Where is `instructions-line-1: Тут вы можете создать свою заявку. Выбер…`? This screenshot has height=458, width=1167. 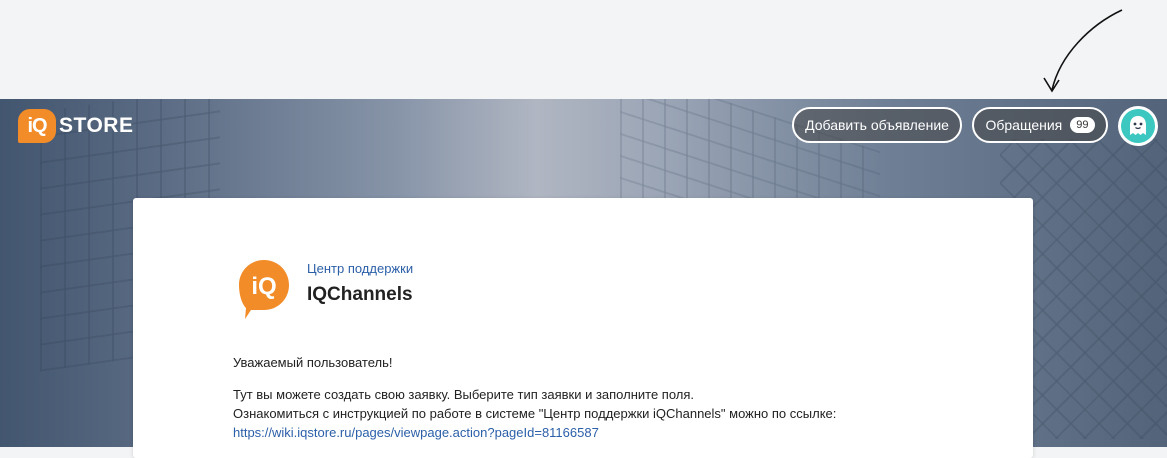
instructions-line-1: Тут вы можете создать свою заявку. Выбер… is located at coordinates (464, 394).